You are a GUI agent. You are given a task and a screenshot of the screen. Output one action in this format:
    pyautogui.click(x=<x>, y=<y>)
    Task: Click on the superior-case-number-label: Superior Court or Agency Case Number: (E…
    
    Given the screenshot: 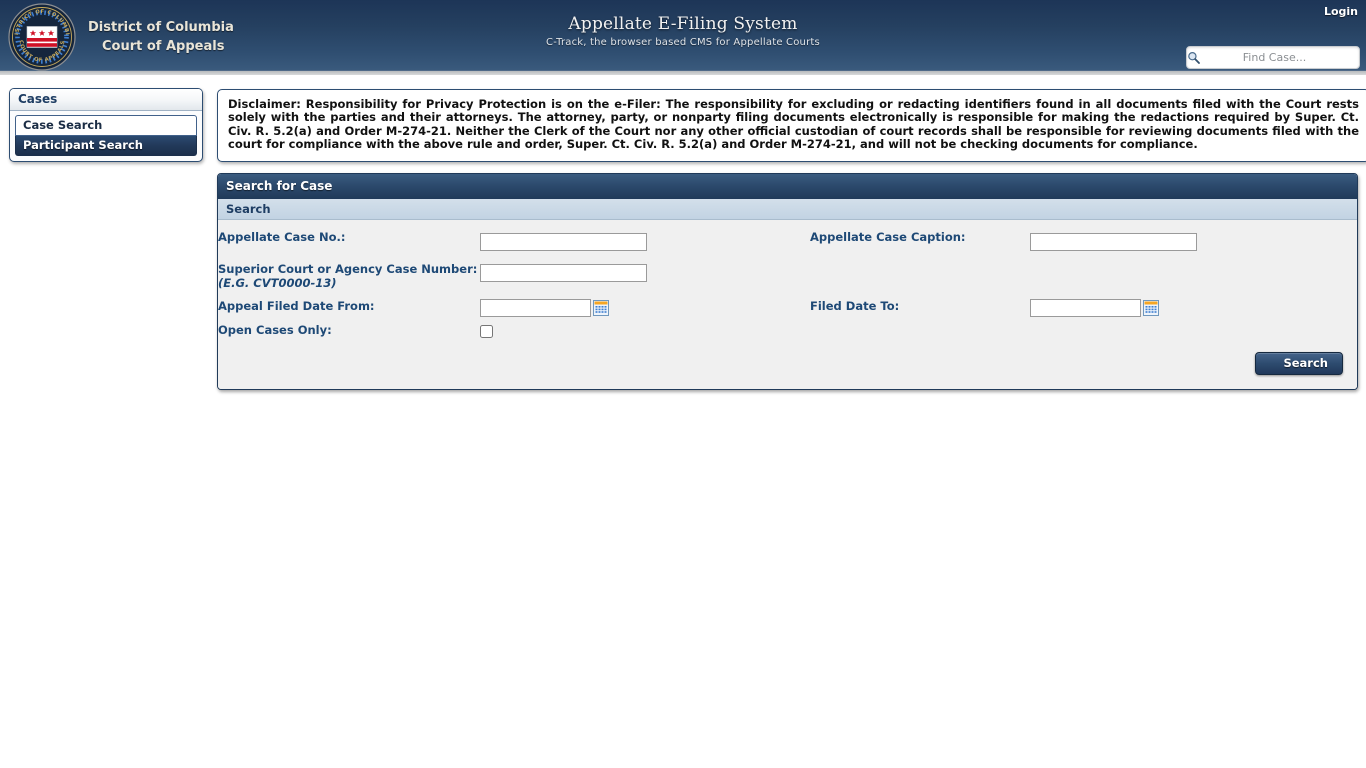 What is the action you would take?
    pyautogui.click(x=349, y=280)
    